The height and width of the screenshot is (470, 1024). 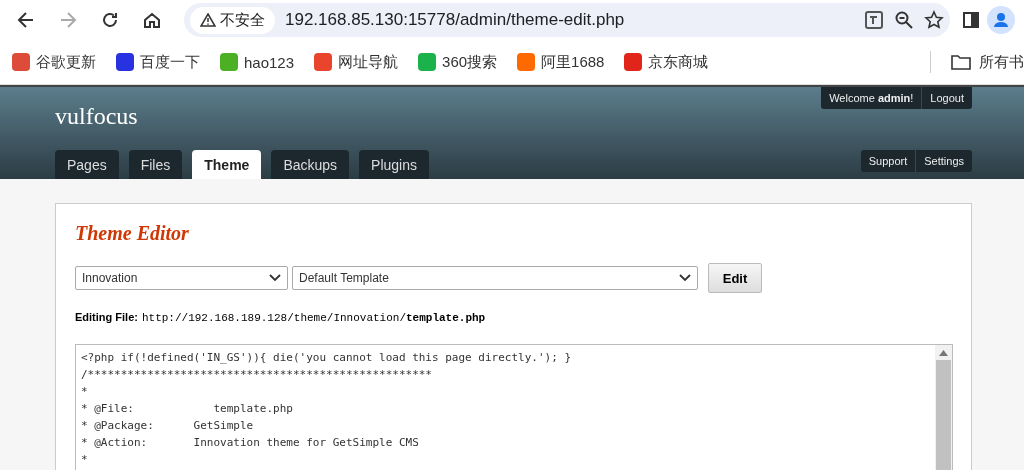 What do you see at coordinates (871, 98) in the screenshot?
I see `welcome-text: Welcome admin!` at bounding box center [871, 98].